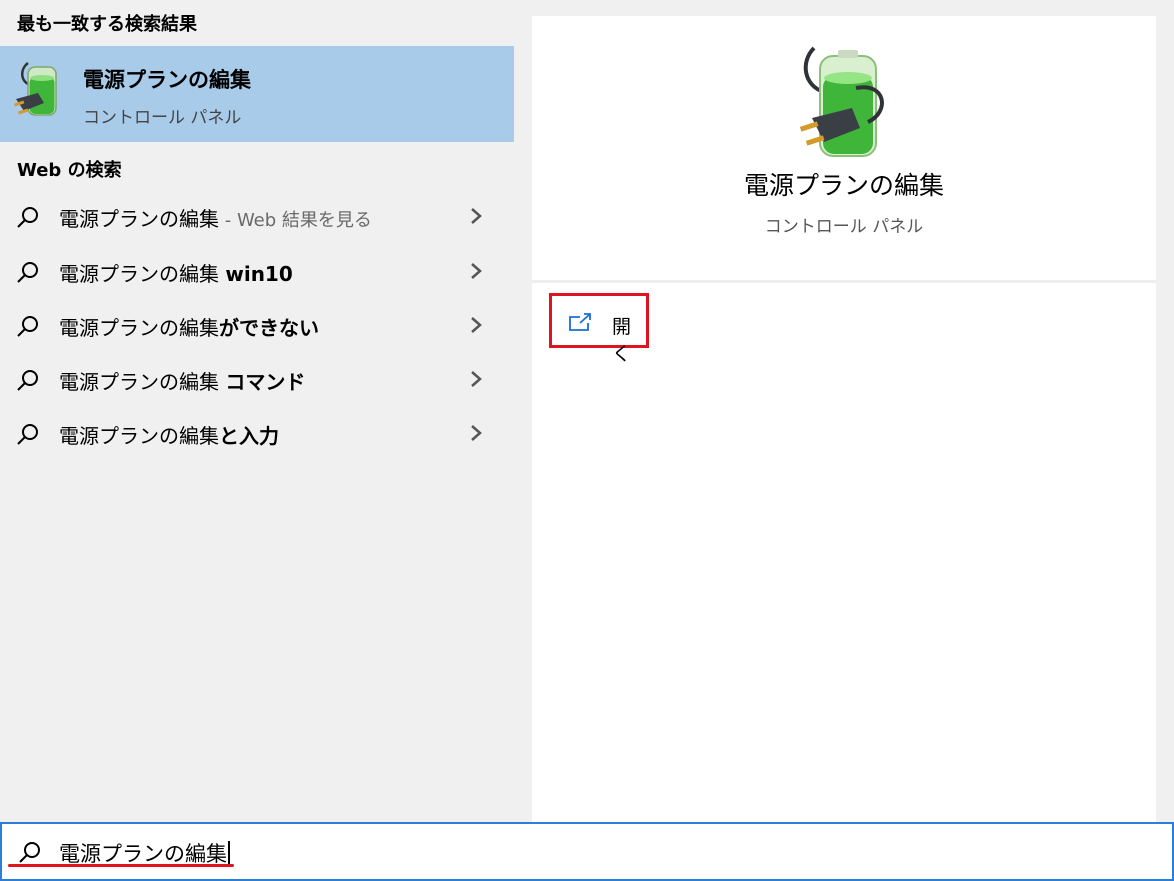 This screenshot has width=1174, height=881. What do you see at coordinates (599, 329) in the screenshot?
I see `open-button: 開く` at bounding box center [599, 329].